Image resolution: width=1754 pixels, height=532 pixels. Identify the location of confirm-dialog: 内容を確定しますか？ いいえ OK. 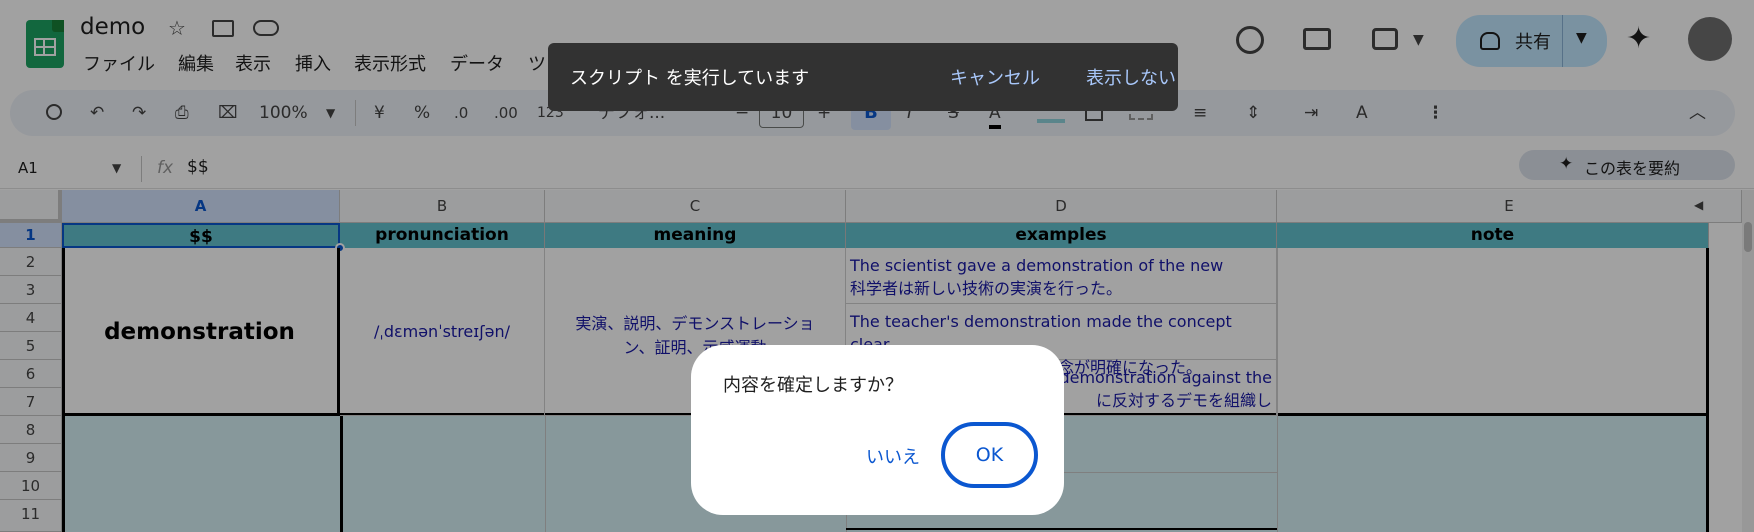
(877, 430).